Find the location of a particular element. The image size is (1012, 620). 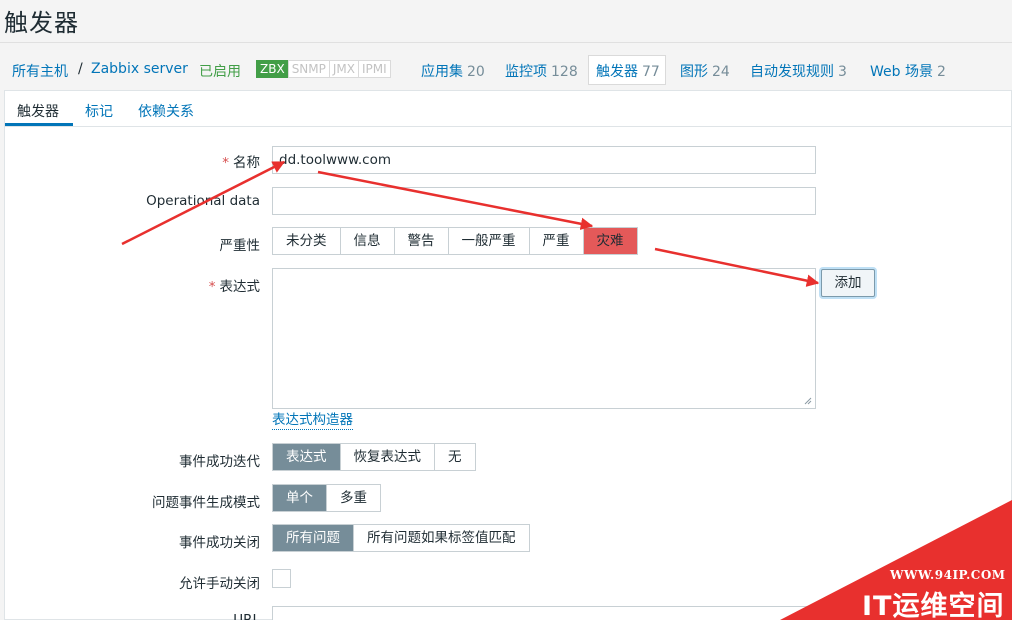

nav-triggers-count: 77 is located at coordinates (651, 72).